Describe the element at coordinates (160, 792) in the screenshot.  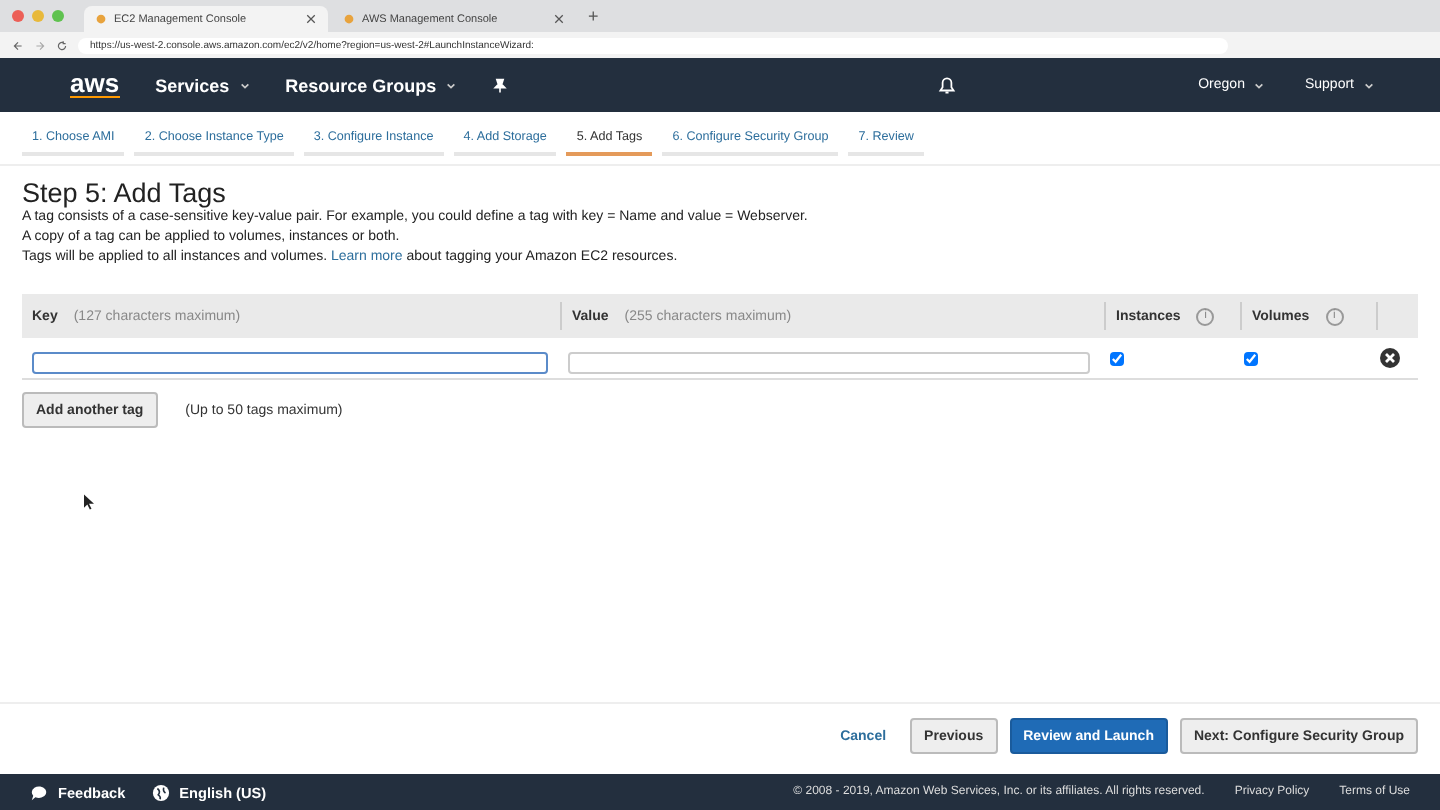
I see `globe-icon` at that location.